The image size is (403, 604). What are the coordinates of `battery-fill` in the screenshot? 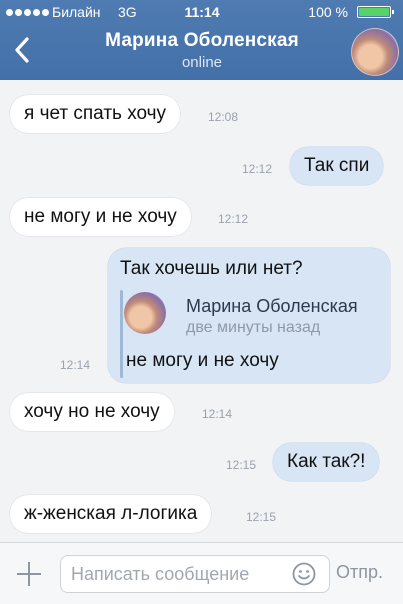 It's located at (374, 12).